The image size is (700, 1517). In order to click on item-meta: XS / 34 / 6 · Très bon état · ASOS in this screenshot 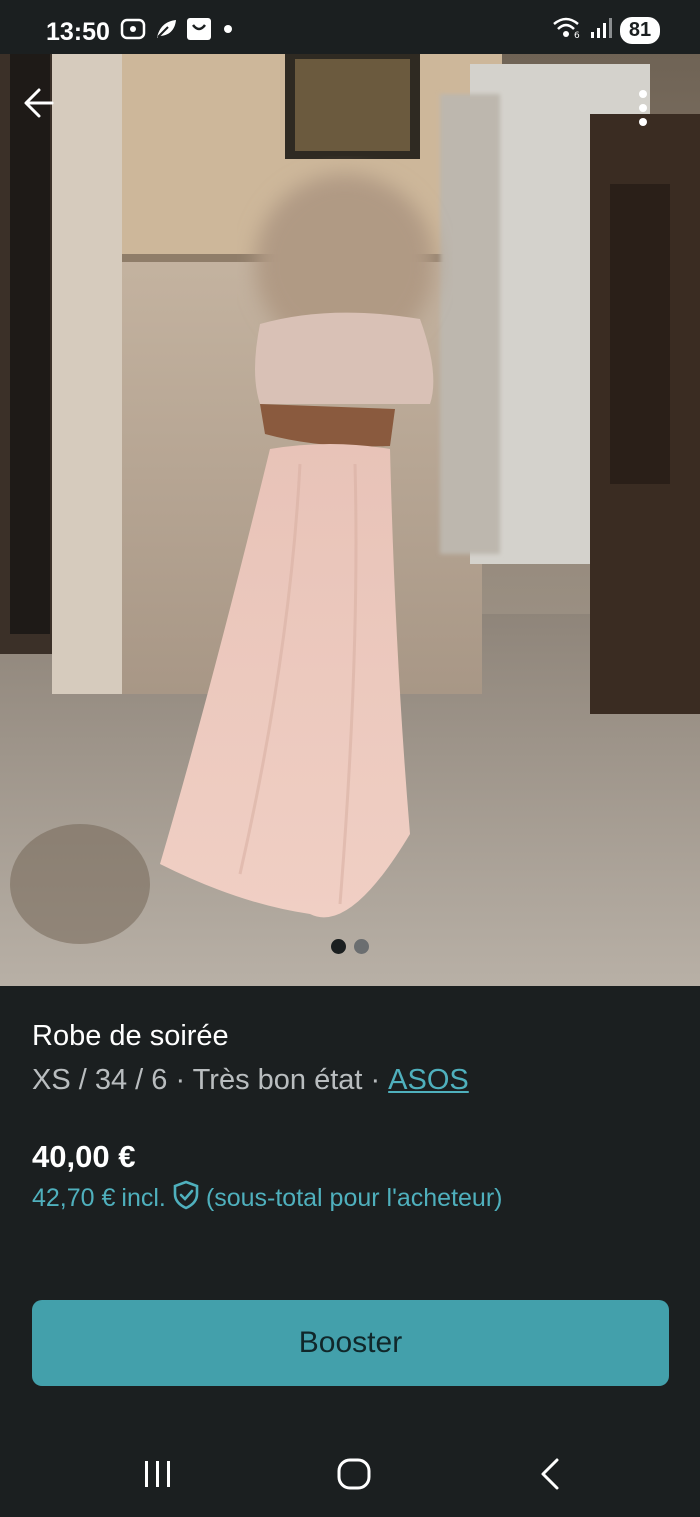, I will do `click(250, 1080)`.